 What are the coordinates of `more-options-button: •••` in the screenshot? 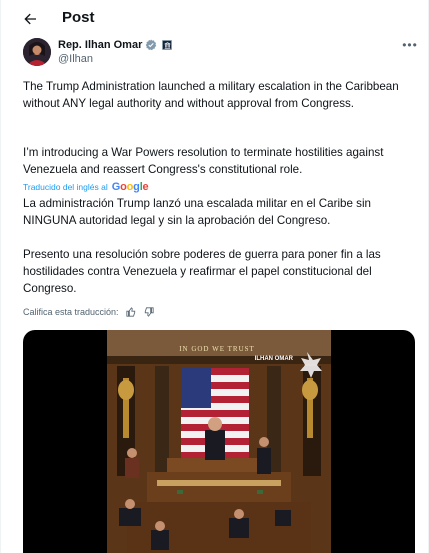 It's located at (410, 45).